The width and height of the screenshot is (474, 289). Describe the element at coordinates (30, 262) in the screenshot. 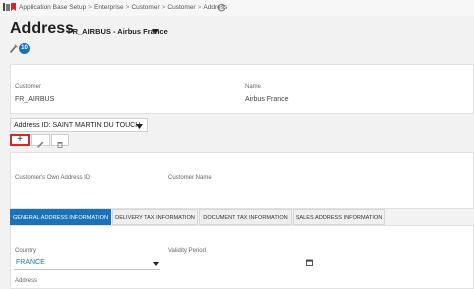

I see `country-value: FRANCE` at that location.